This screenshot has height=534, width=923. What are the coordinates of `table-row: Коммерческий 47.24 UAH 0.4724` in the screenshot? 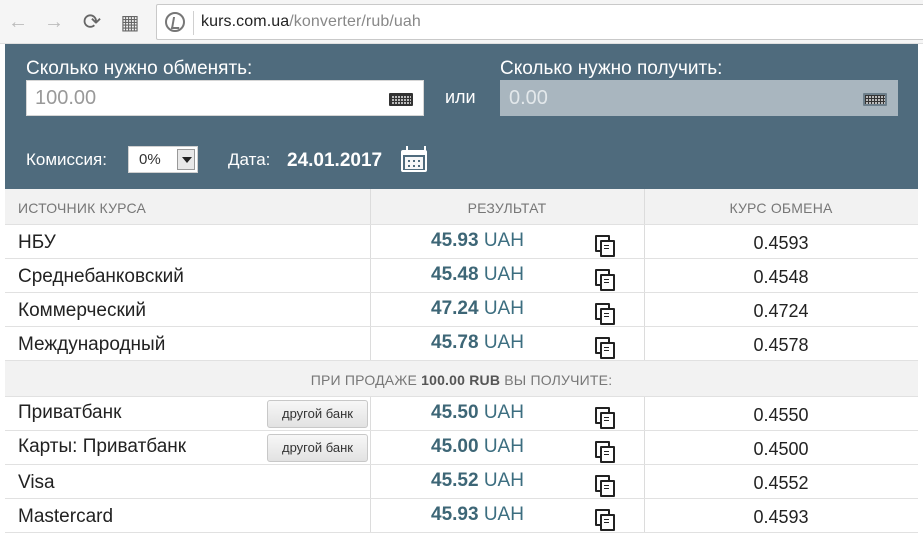 It's located at (461, 310).